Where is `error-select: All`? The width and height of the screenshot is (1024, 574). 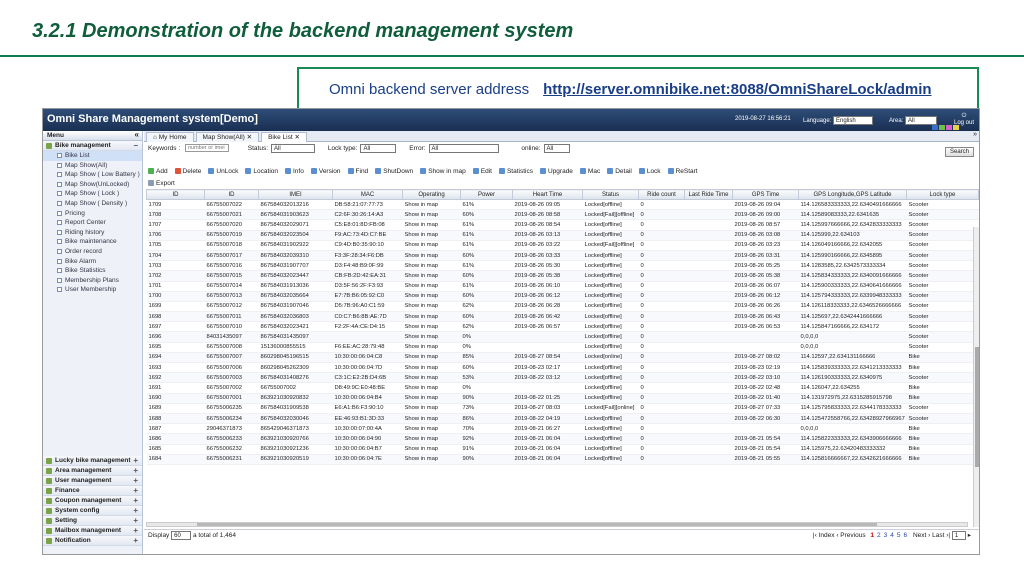 error-select: All is located at coordinates (463, 148).